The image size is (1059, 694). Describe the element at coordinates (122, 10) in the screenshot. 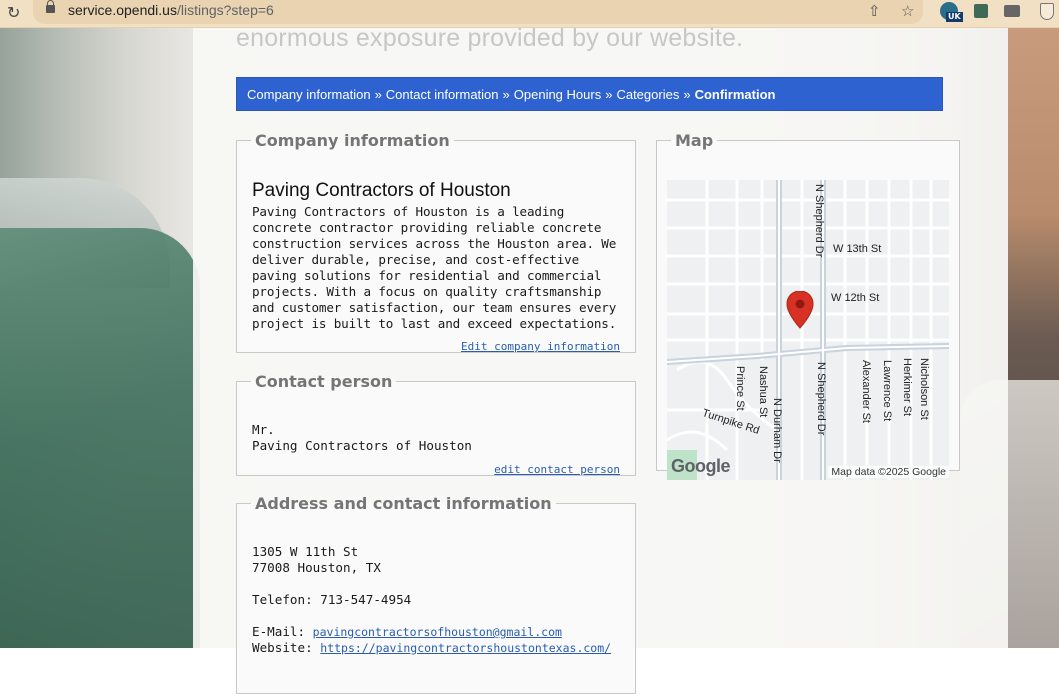

I see `url-host: service.opendi.us` at that location.